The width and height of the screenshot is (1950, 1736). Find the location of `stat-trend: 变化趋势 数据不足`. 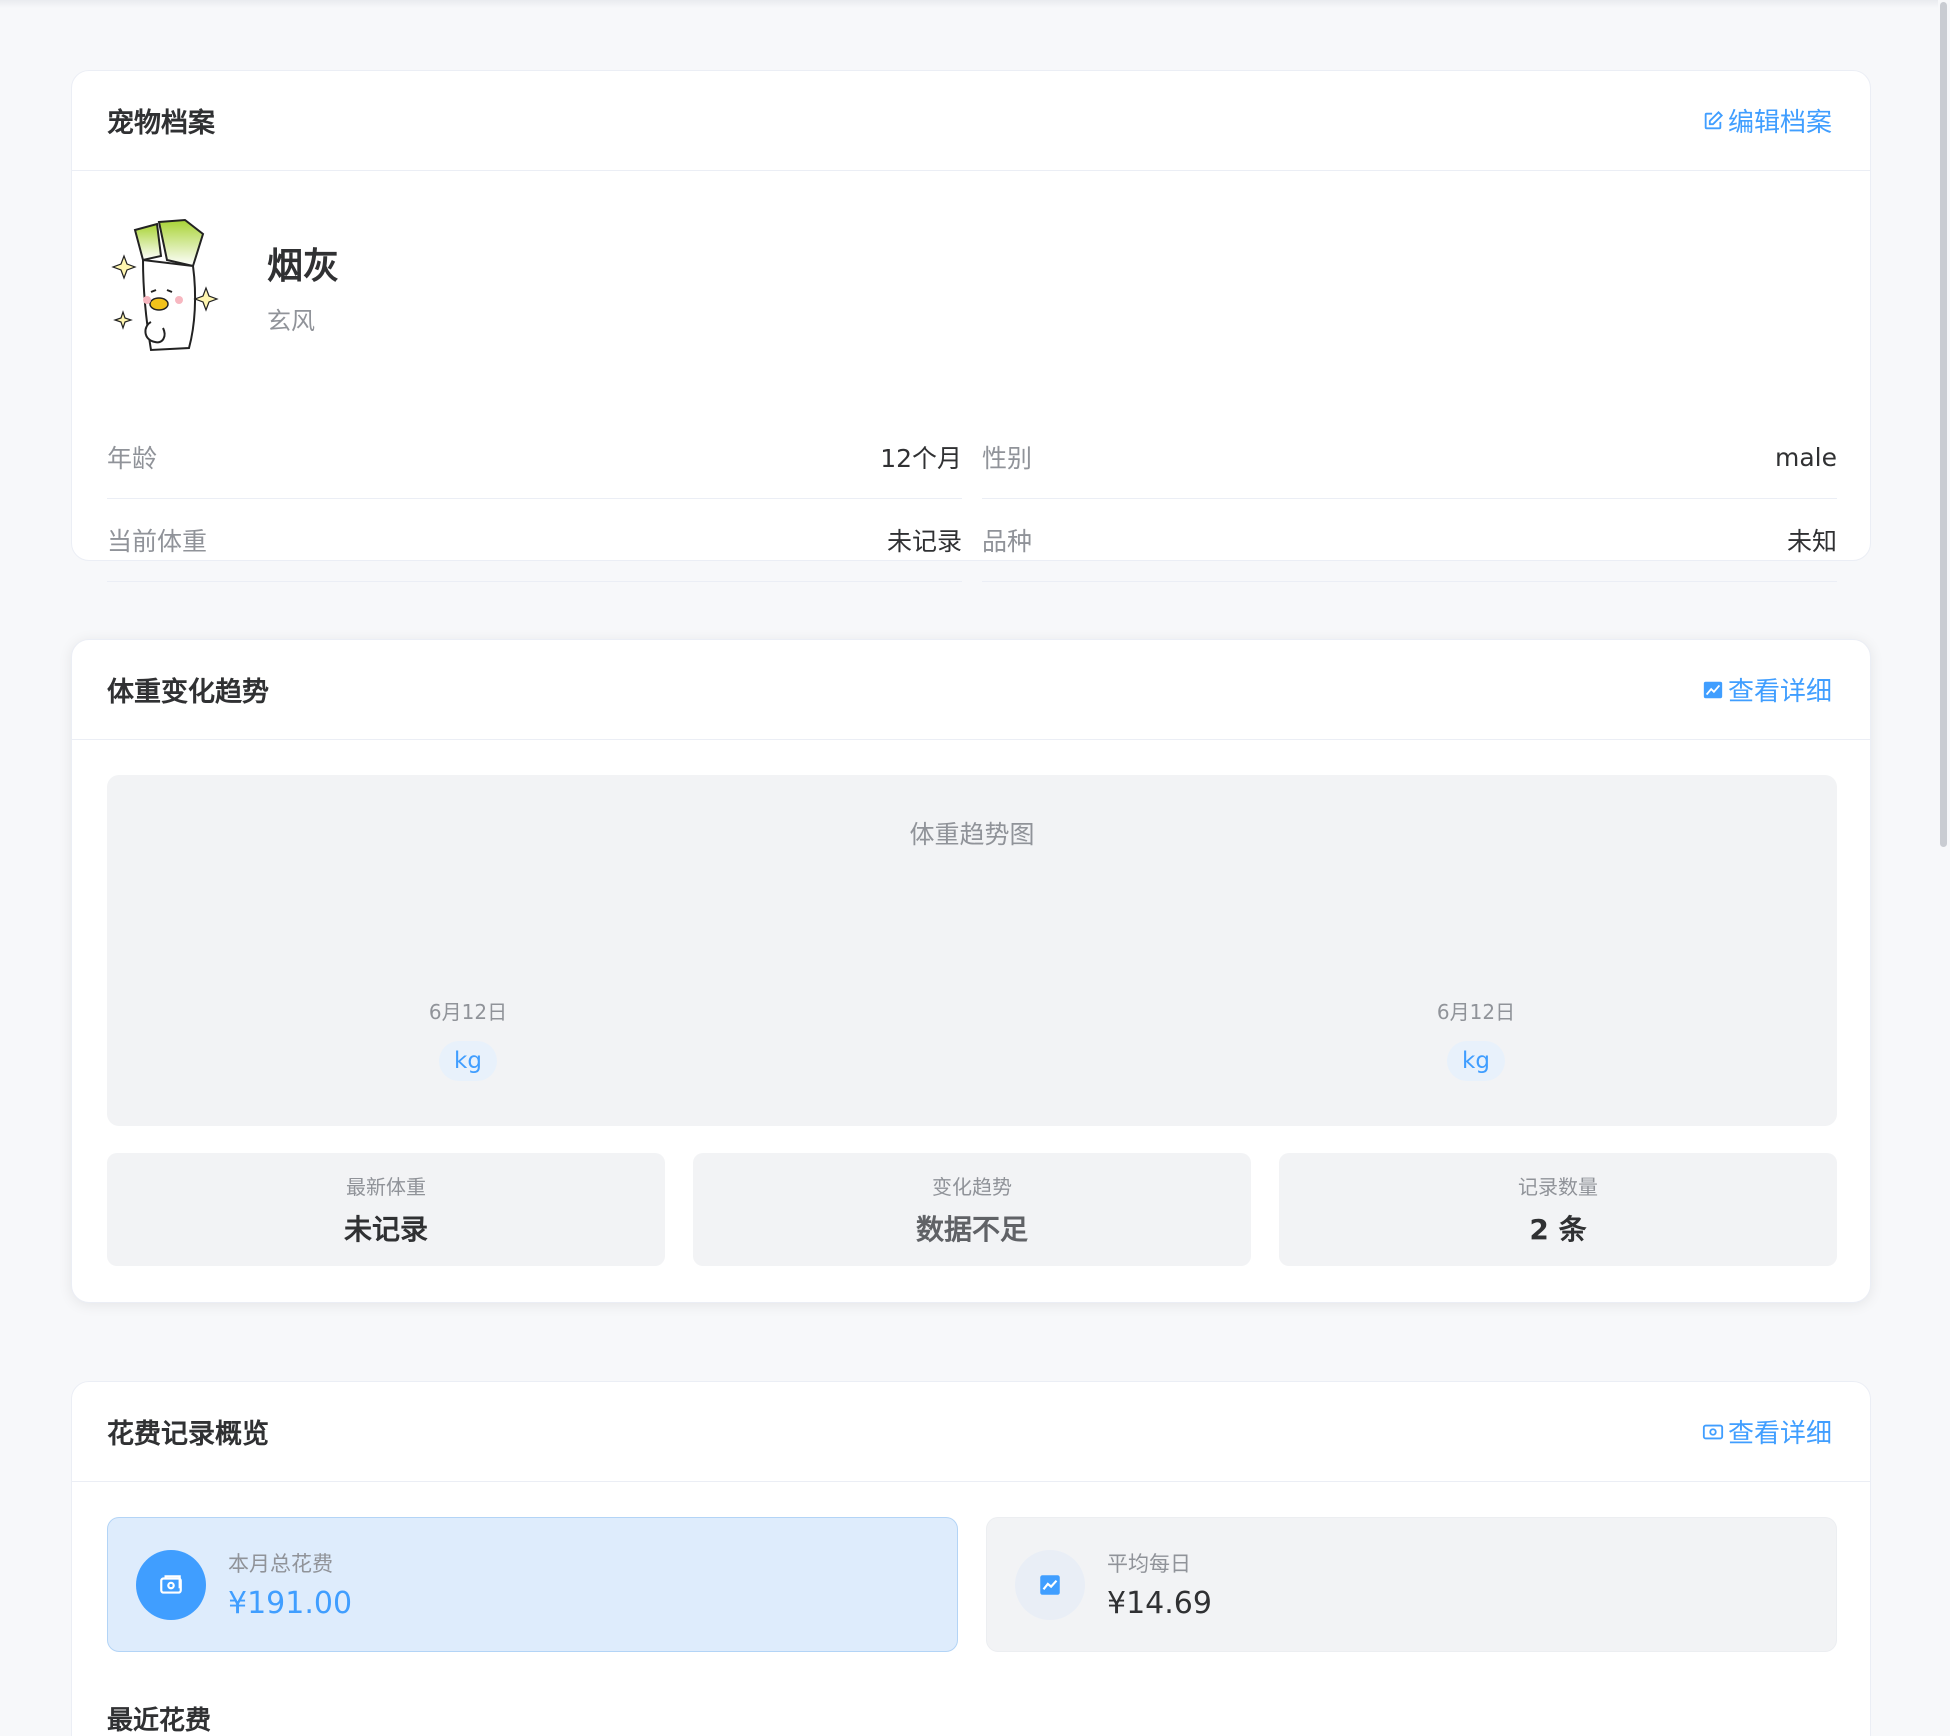

stat-trend: 变化趋势 数据不足 is located at coordinates (972, 1209).